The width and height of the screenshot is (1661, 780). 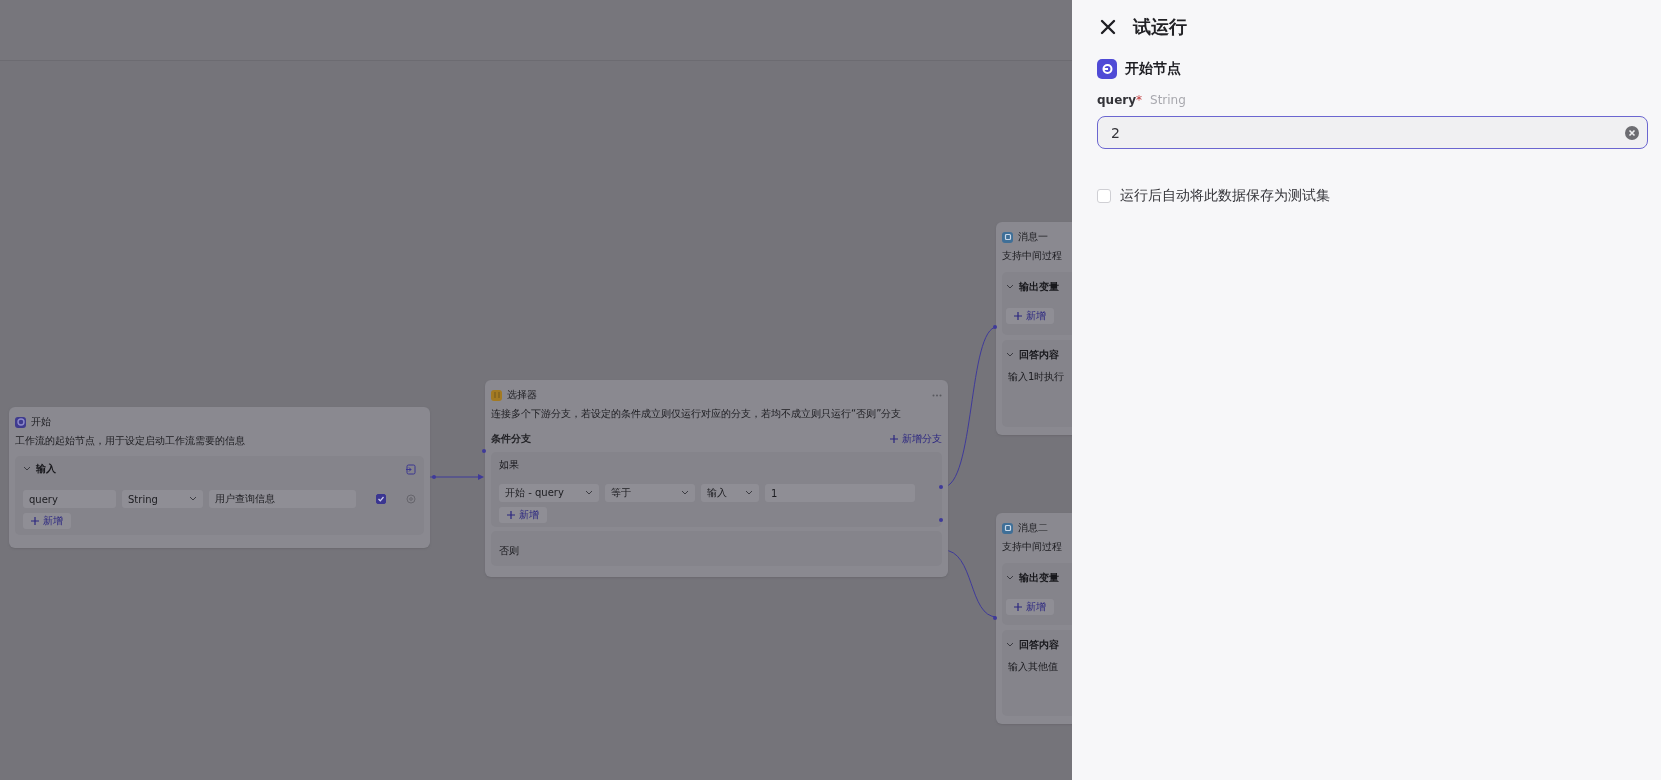 I want to click on node-title: 消息一, so click(x=1033, y=237).